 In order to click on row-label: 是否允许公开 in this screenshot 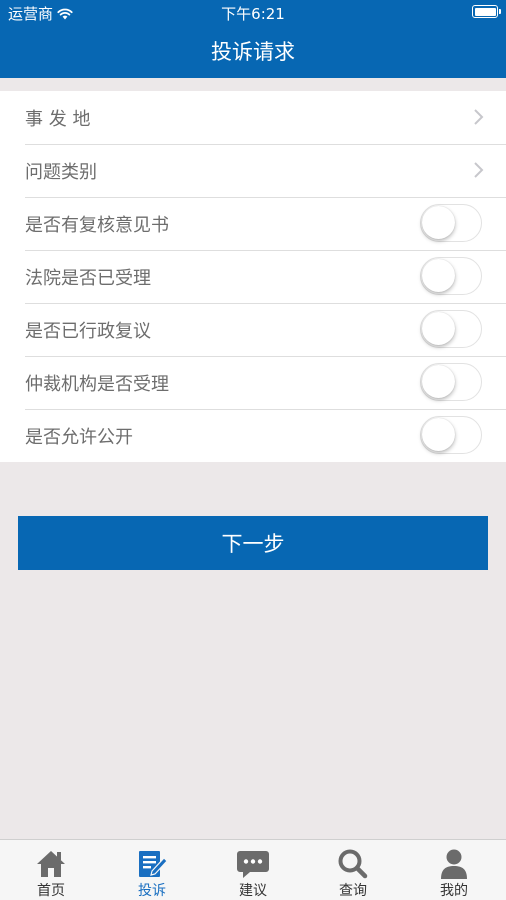, I will do `click(79, 437)`.